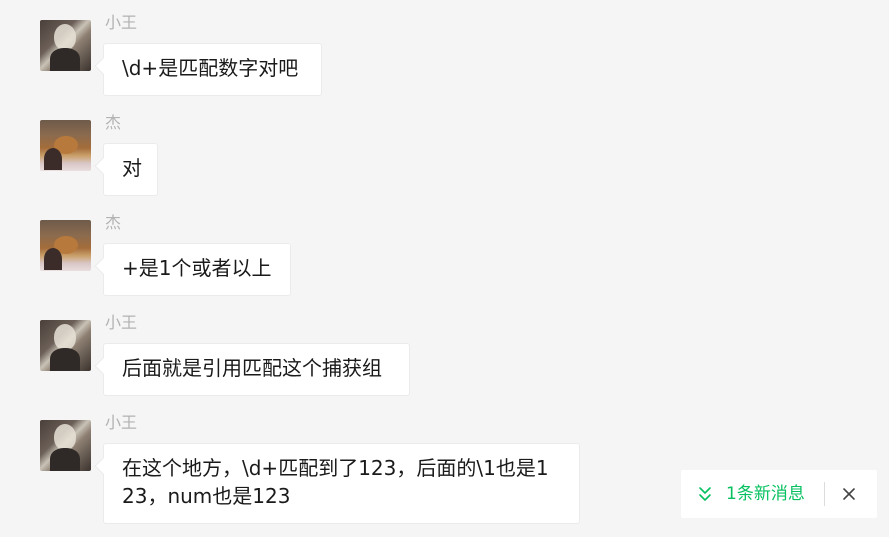 The height and width of the screenshot is (537, 889). Describe the element at coordinates (765, 494) in the screenshot. I see `new-message-label: 1条新消息` at that location.